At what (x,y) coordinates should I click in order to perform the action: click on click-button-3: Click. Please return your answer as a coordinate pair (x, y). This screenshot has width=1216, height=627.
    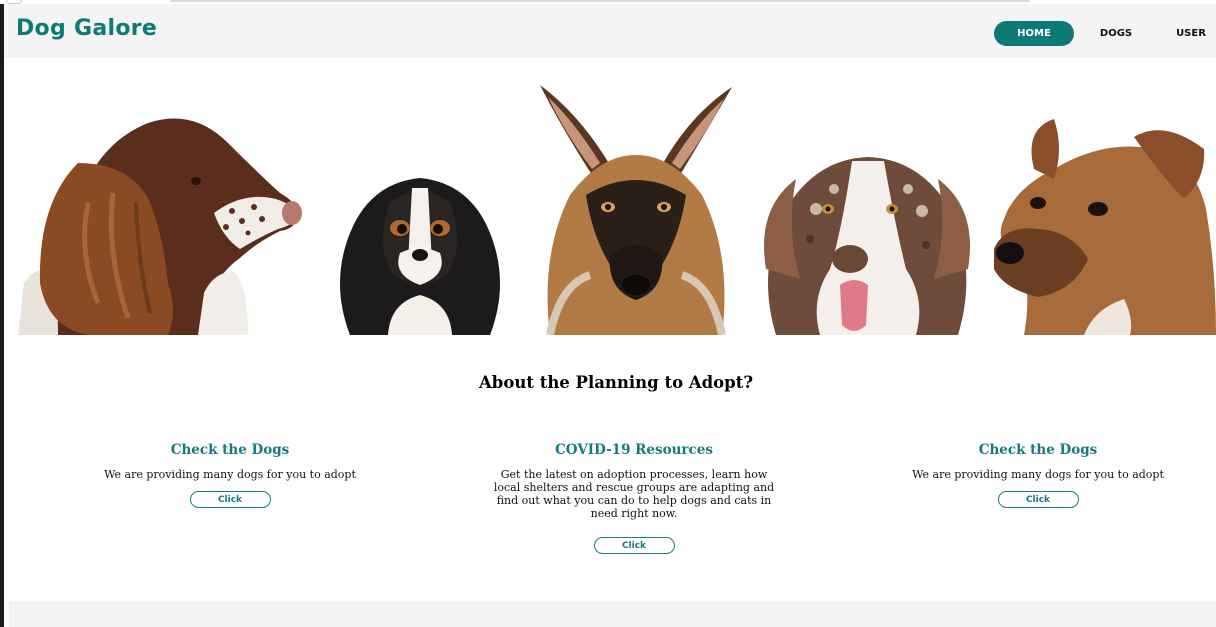
    Looking at the image, I should click on (1038, 499).